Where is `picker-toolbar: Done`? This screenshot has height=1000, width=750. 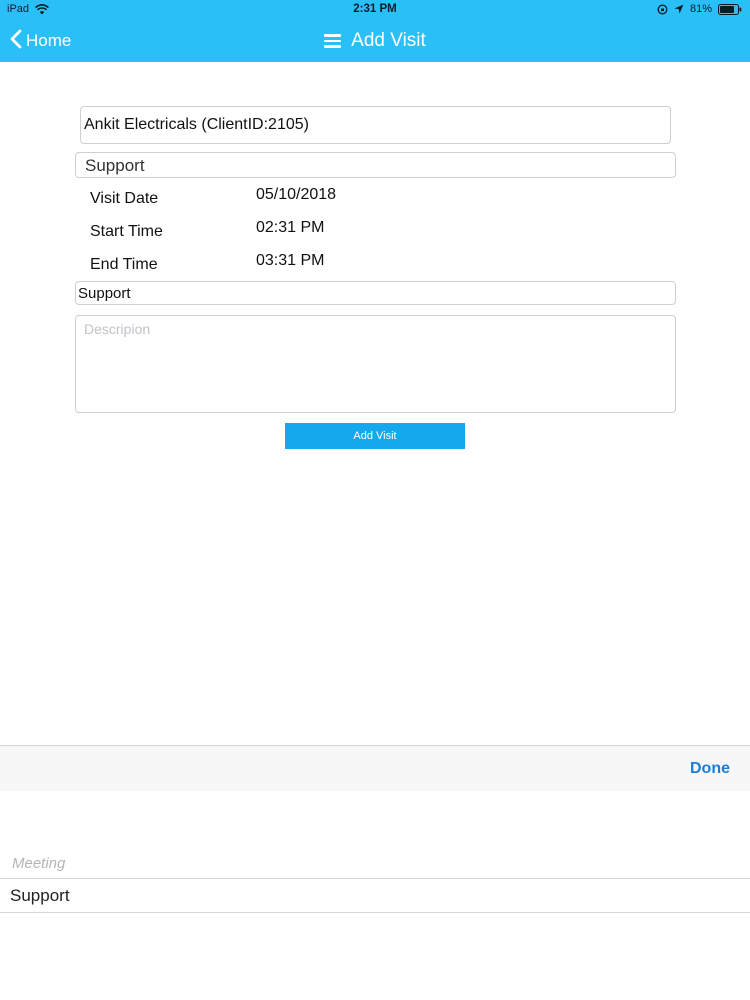
picker-toolbar: Done is located at coordinates (375, 768).